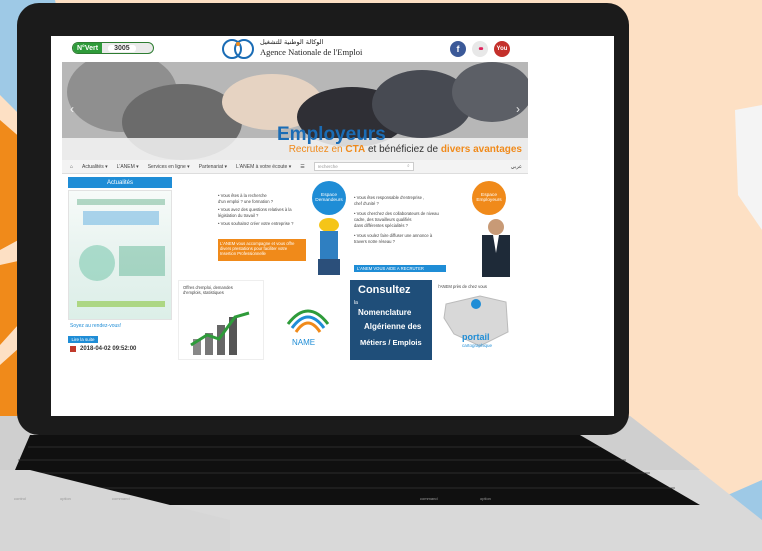 This screenshot has height=551, width=762. What do you see at coordinates (356, 303) in the screenshot?
I see `consultez-line-1: la` at bounding box center [356, 303].